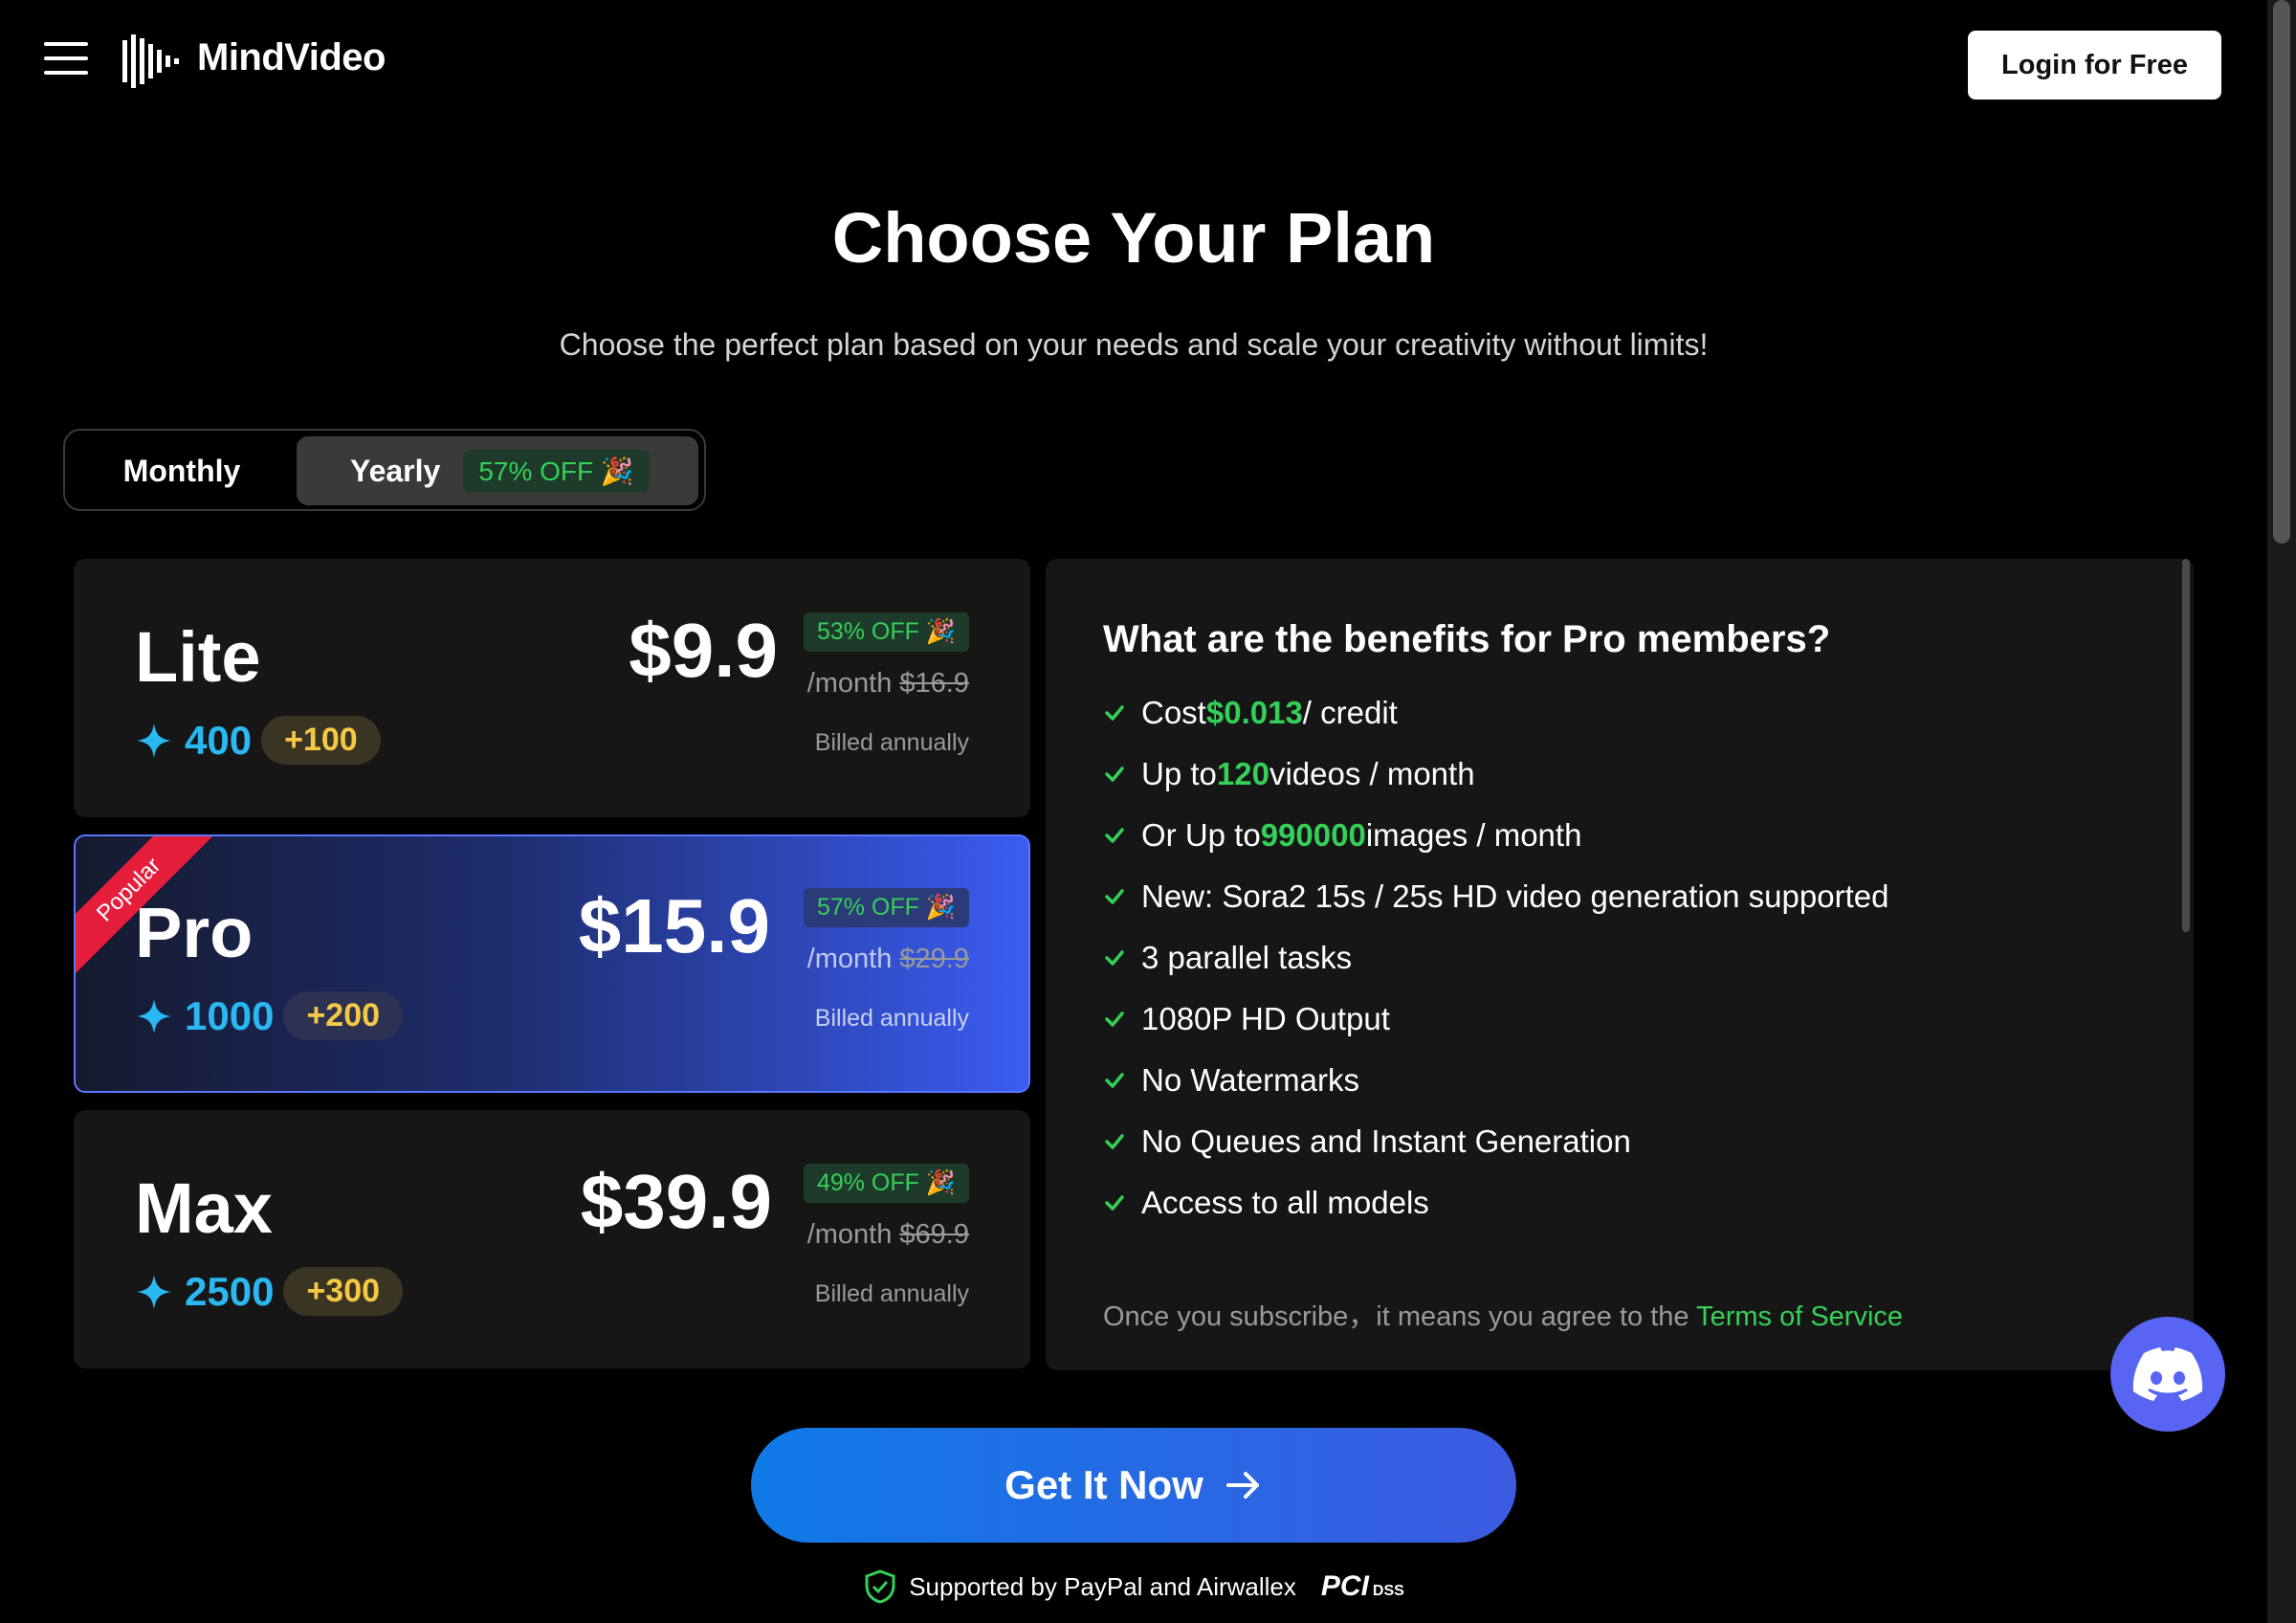  I want to click on support-text: Supported by PayPal and Airwallex, so click(1102, 1586).